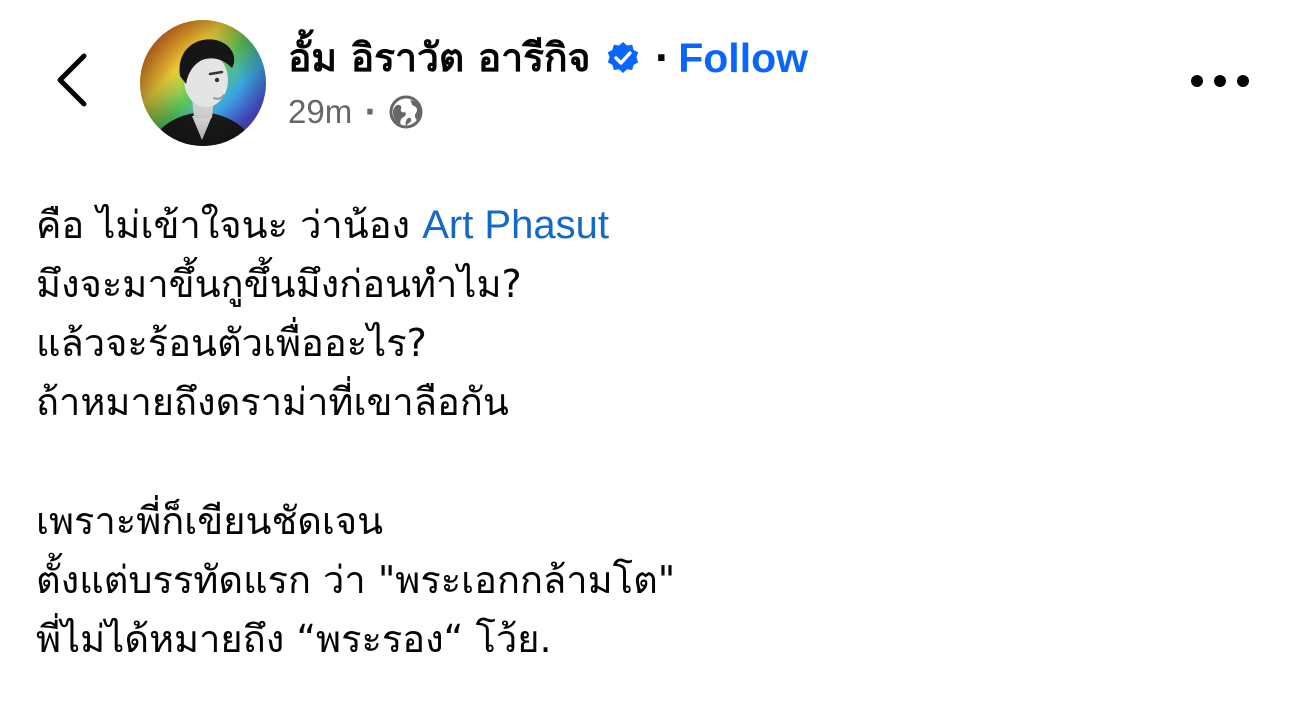 The height and width of the screenshot is (720, 1290). What do you see at coordinates (646, 225) in the screenshot?
I see `post-line: คือ ไม่เข้าใจนะ ว่าน้อง Art Phasut` at bounding box center [646, 225].